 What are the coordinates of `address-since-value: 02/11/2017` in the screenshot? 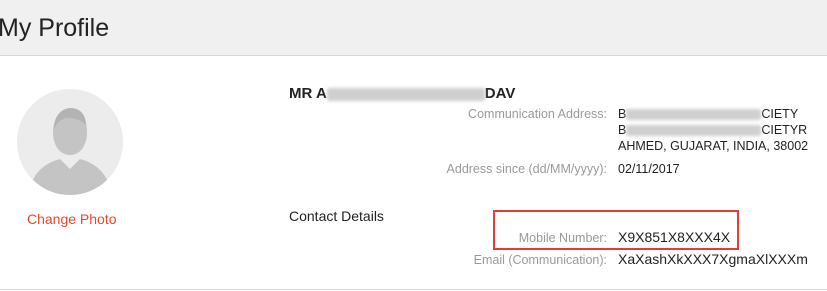 It's located at (649, 169).